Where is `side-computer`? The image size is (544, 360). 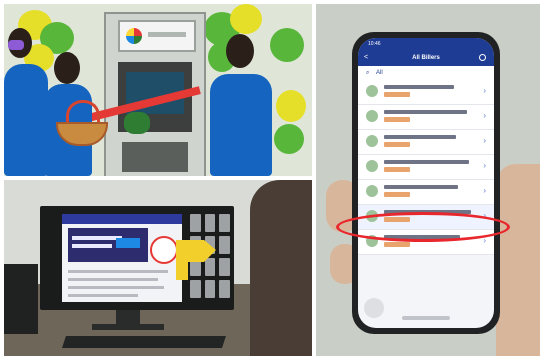 side-computer is located at coordinates (21, 299).